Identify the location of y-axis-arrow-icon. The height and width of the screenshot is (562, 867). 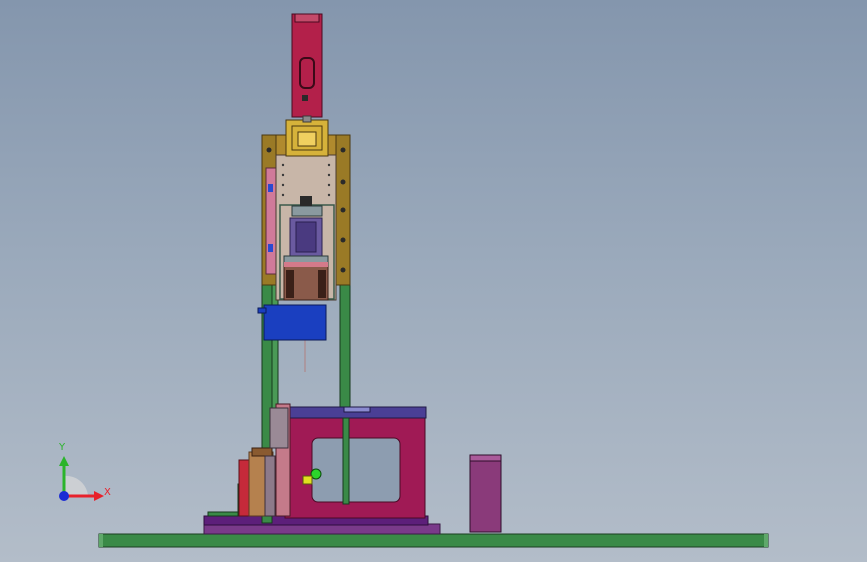
(64, 461).